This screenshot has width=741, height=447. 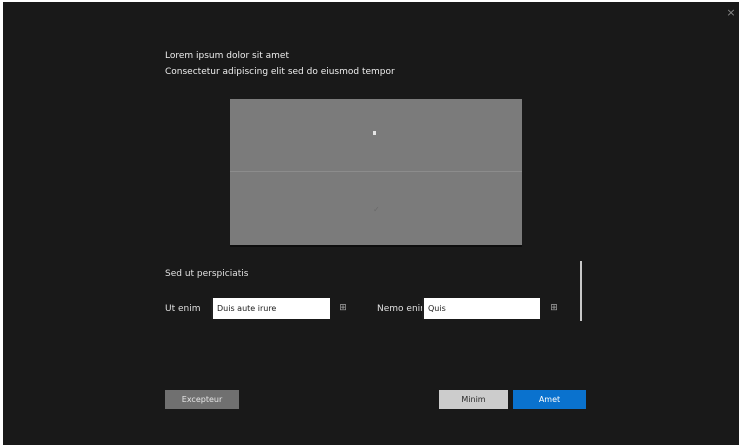 What do you see at coordinates (473, 399) in the screenshot?
I see `cancel-button: Minim` at bounding box center [473, 399].